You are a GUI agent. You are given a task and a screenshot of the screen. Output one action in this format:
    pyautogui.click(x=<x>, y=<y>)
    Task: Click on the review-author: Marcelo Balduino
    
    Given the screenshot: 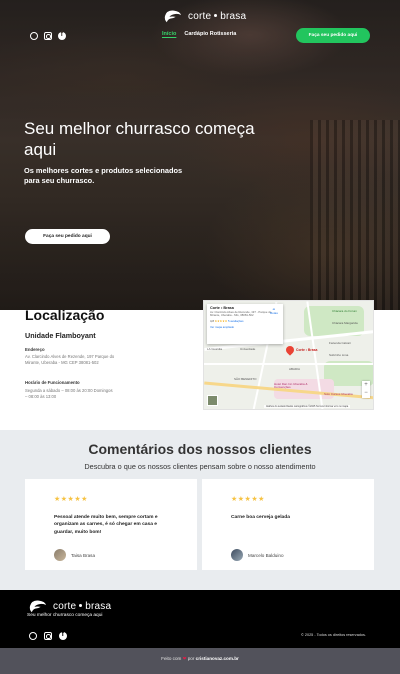 What is the action you would take?
    pyautogui.click(x=257, y=555)
    